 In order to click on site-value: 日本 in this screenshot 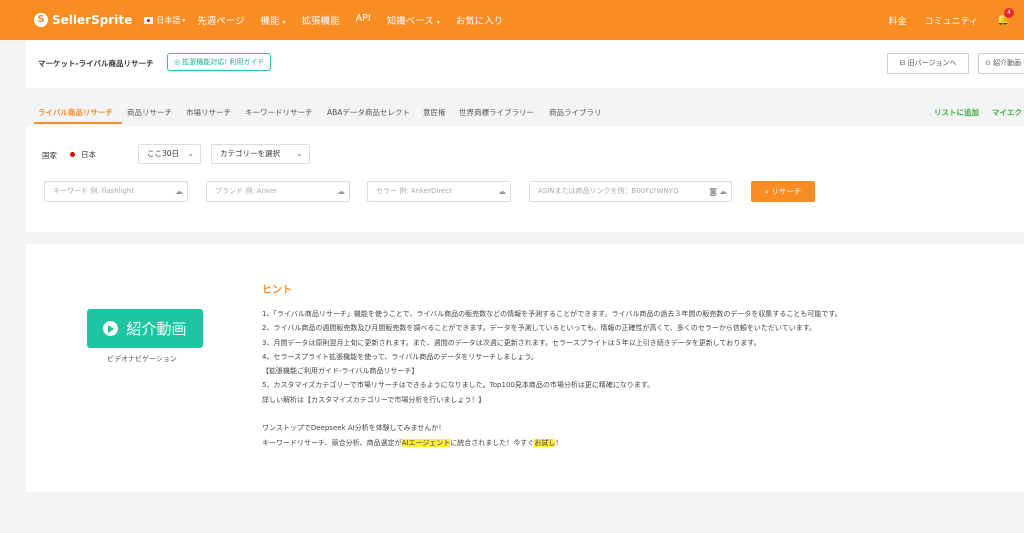, I will do `click(88, 154)`.